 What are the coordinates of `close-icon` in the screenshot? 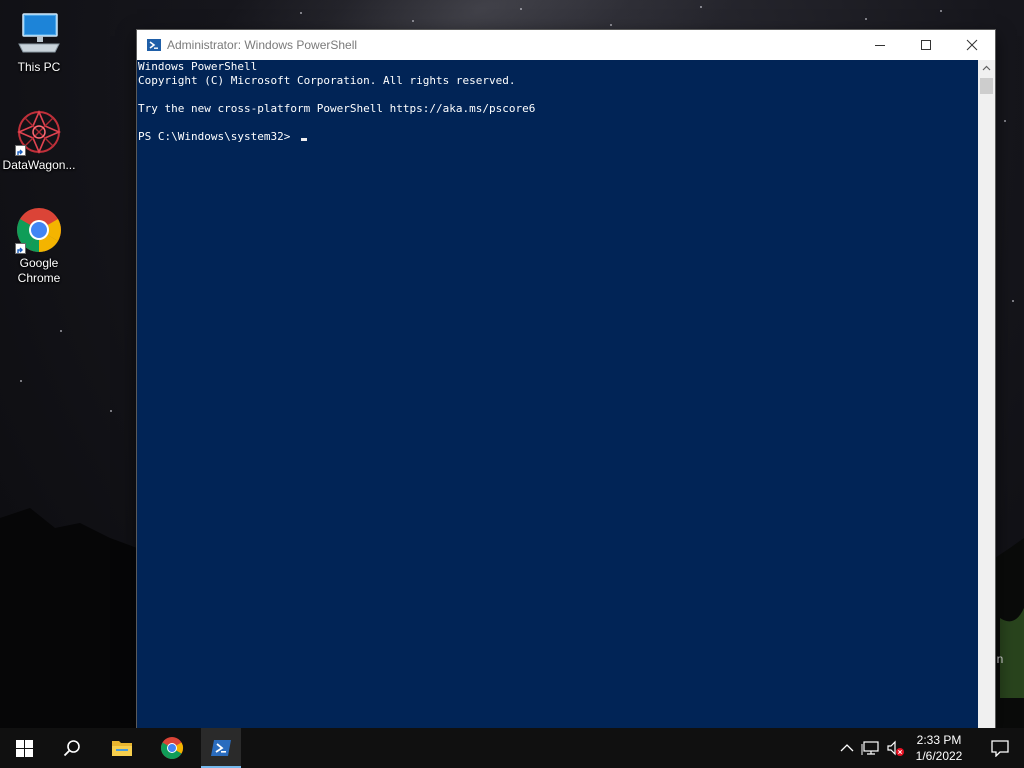 It's located at (972, 45).